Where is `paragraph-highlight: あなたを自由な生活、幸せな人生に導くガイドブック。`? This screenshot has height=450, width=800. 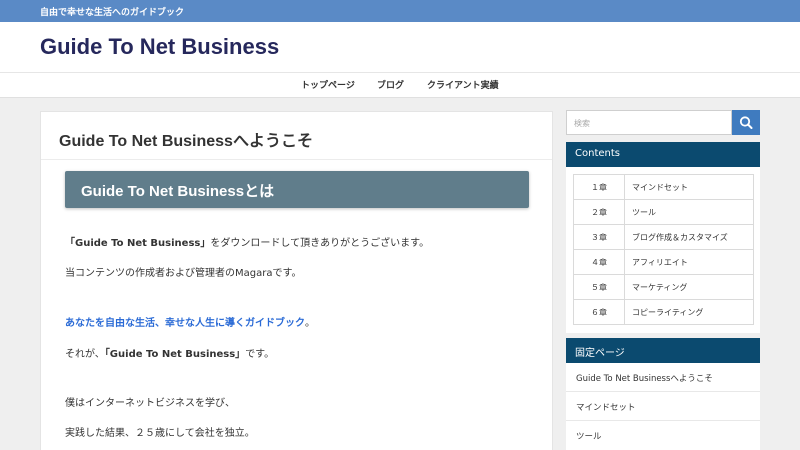 paragraph-highlight: あなたを自由な生活、幸せな人生に導くガイドブック。 is located at coordinates (190, 321).